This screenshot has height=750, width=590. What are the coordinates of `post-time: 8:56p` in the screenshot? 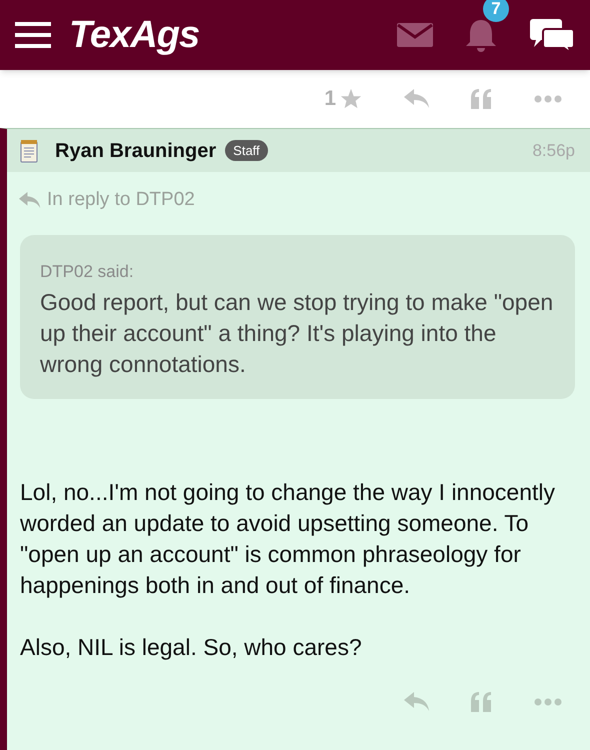 It's located at (553, 151).